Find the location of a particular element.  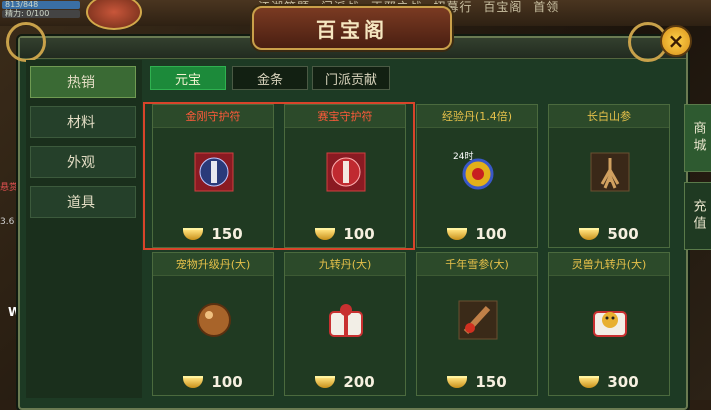

duration-badge: 24时 is located at coordinates (463, 157).